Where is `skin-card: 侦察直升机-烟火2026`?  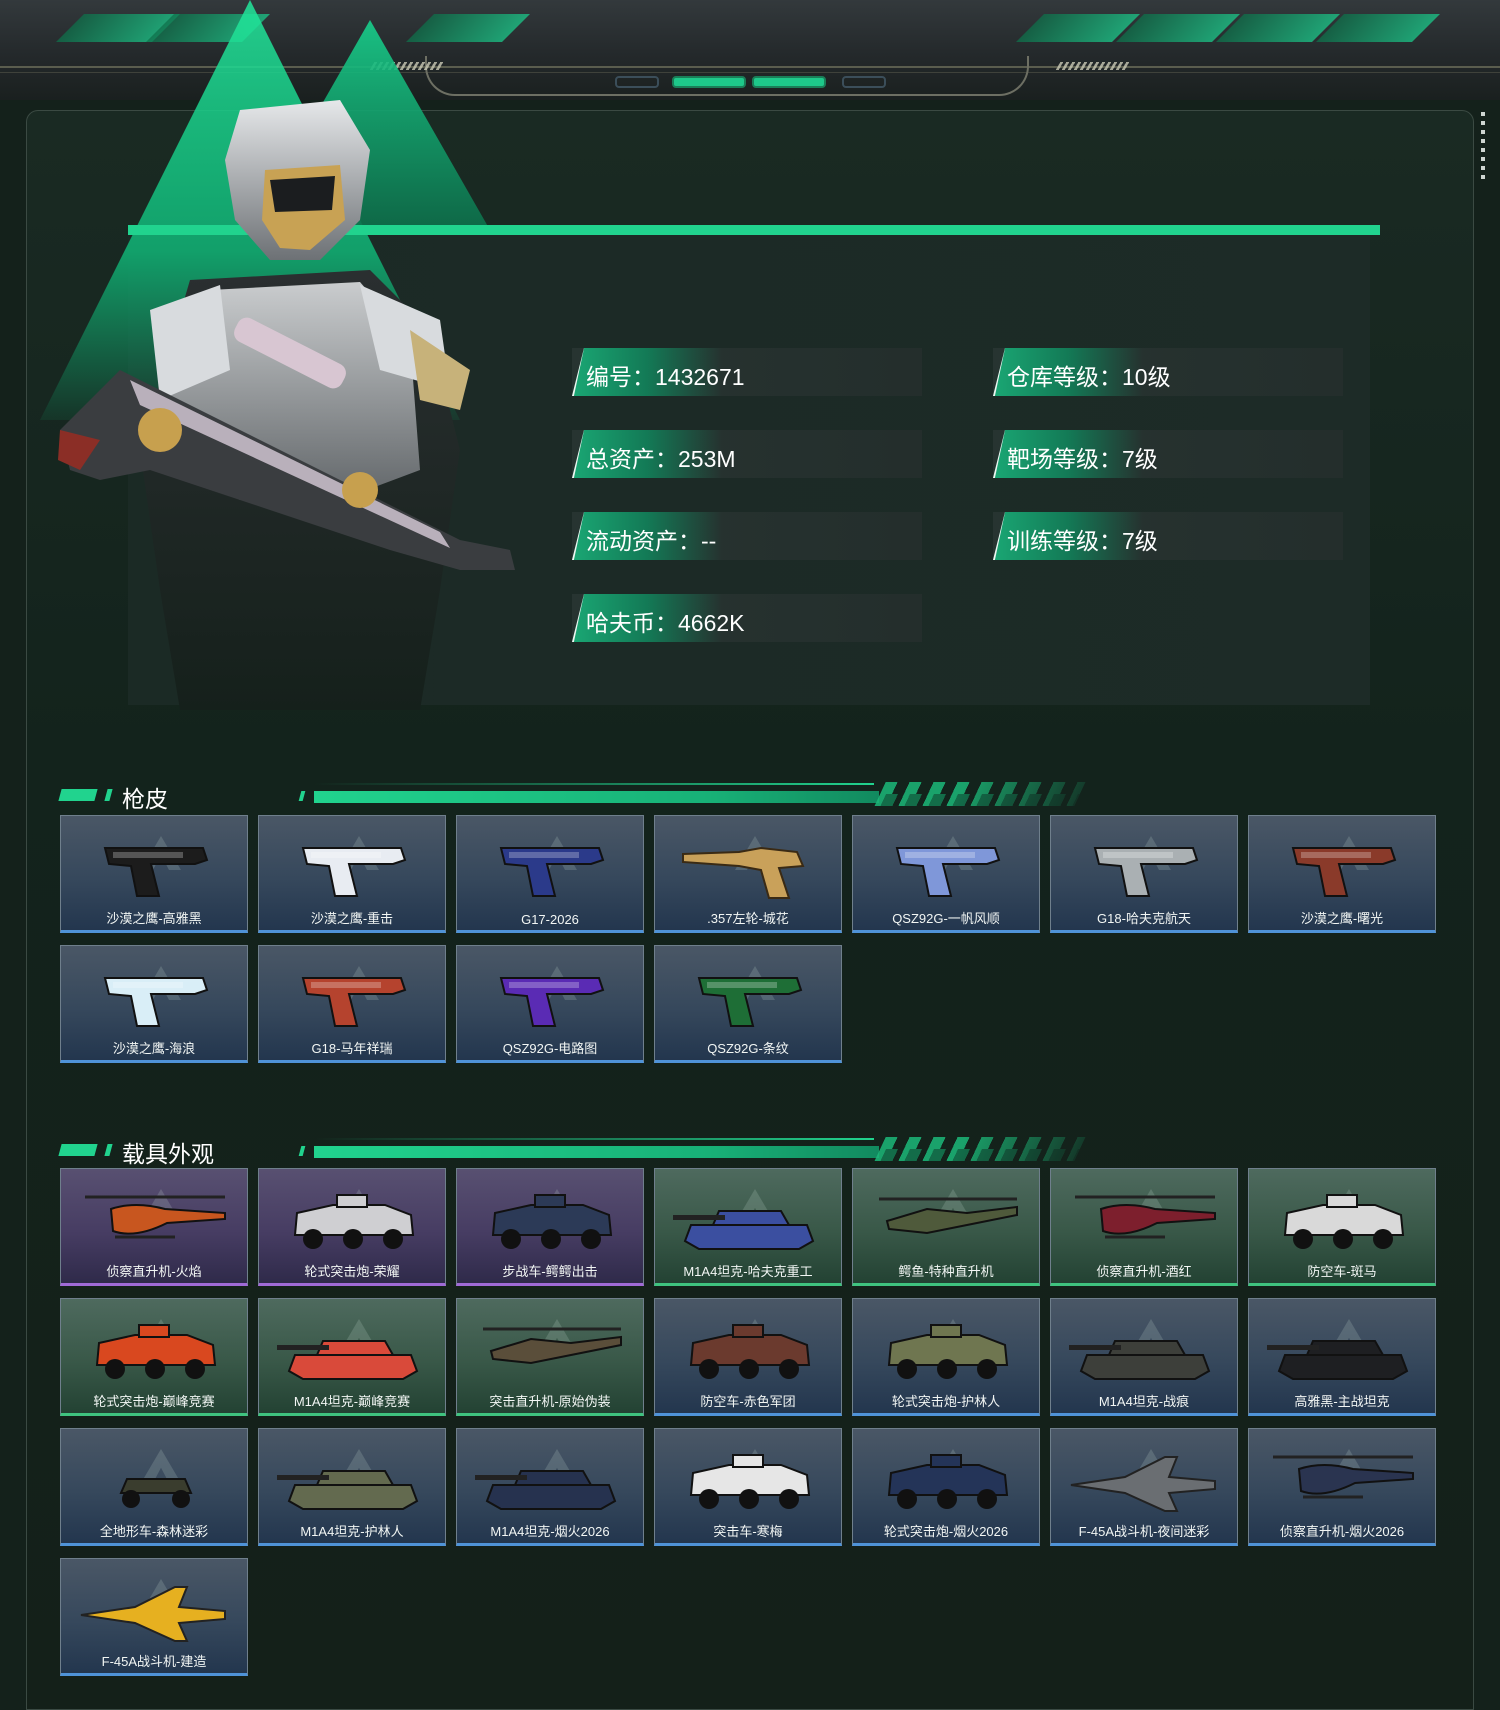
skin-card: 侦察直升机-烟火2026 is located at coordinates (1342, 1487).